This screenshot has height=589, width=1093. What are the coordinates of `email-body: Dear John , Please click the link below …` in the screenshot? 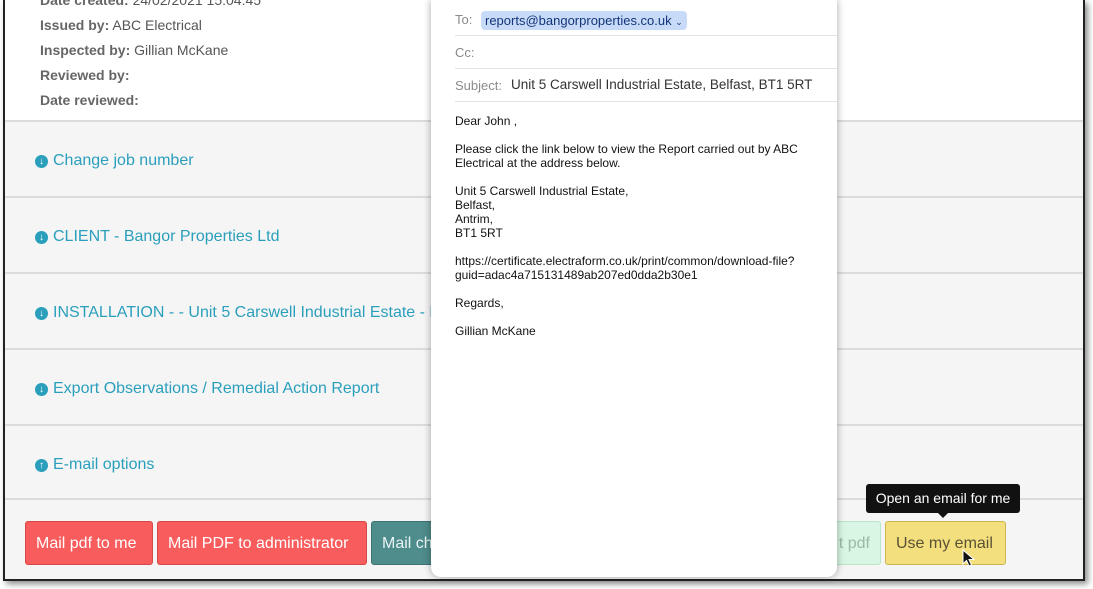 It's located at (635, 233).